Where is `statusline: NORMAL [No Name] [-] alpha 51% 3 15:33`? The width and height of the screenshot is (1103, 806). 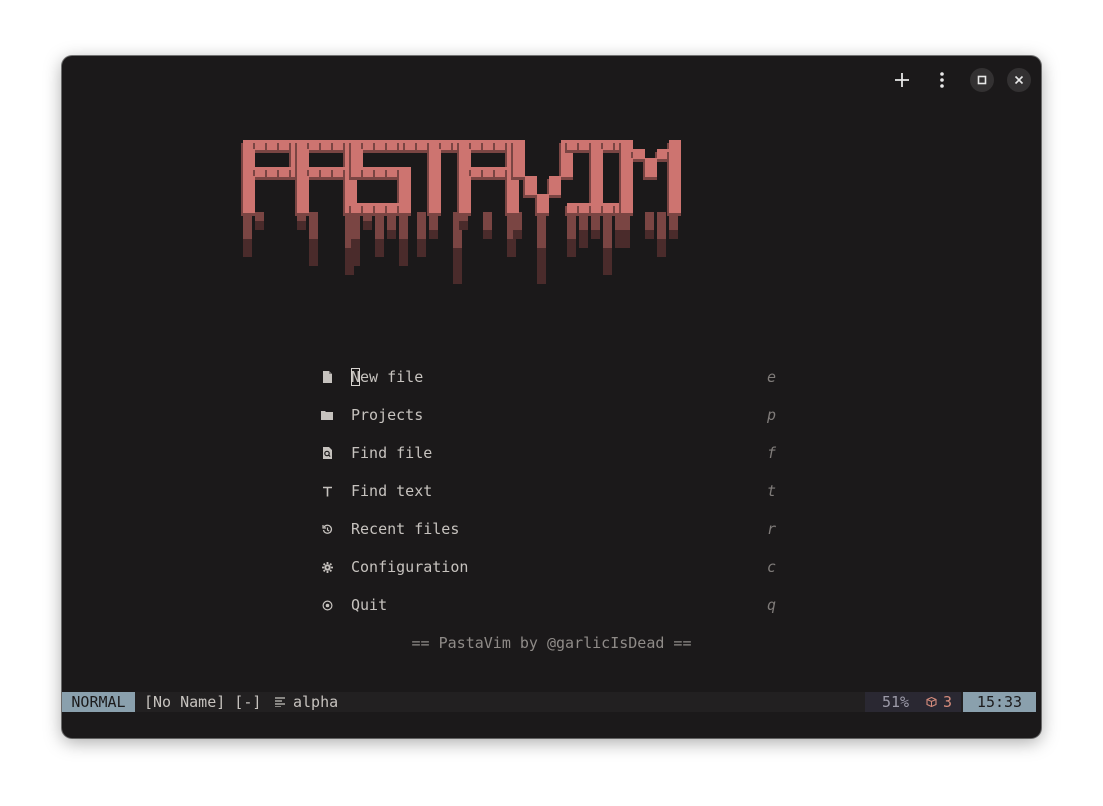
statusline: NORMAL [No Name] [-] alpha 51% 3 15:33 is located at coordinates (549, 702).